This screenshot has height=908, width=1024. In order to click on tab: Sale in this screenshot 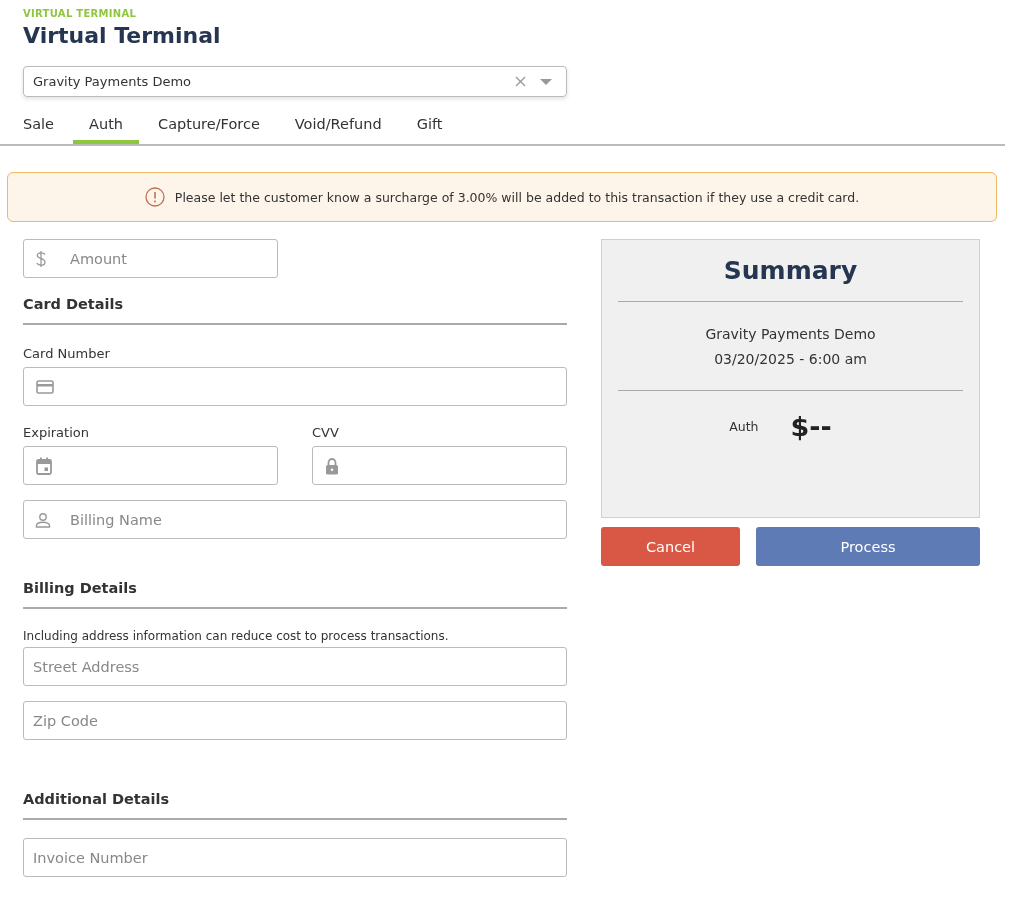, I will do `click(39, 125)`.